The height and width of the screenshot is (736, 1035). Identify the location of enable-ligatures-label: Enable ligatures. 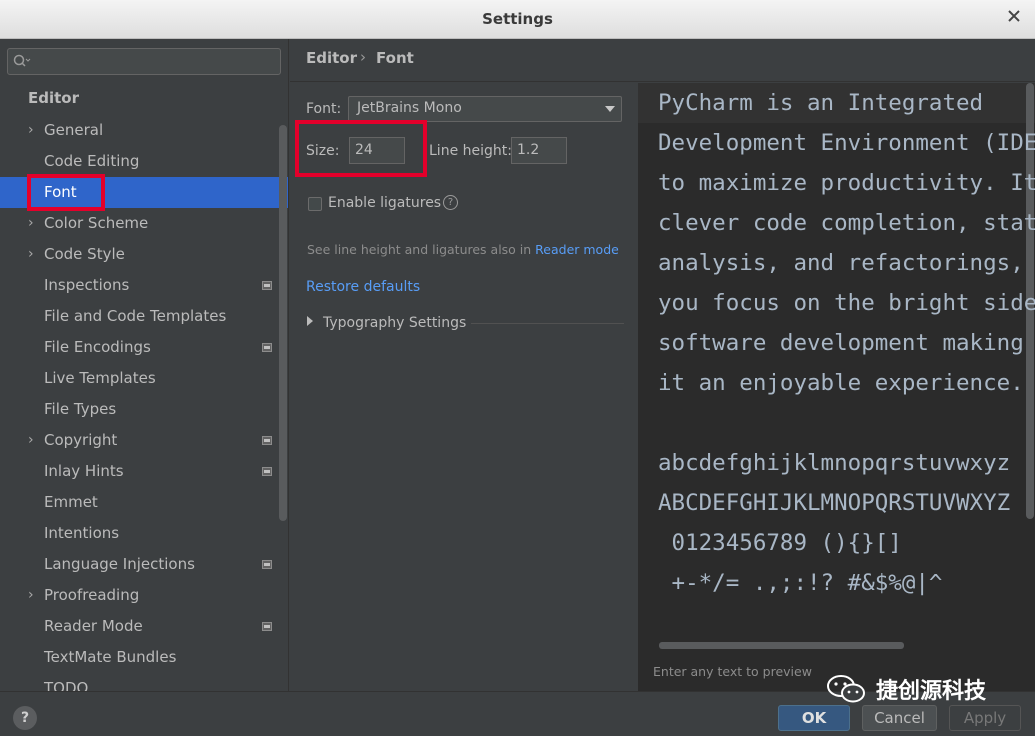
(384, 203).